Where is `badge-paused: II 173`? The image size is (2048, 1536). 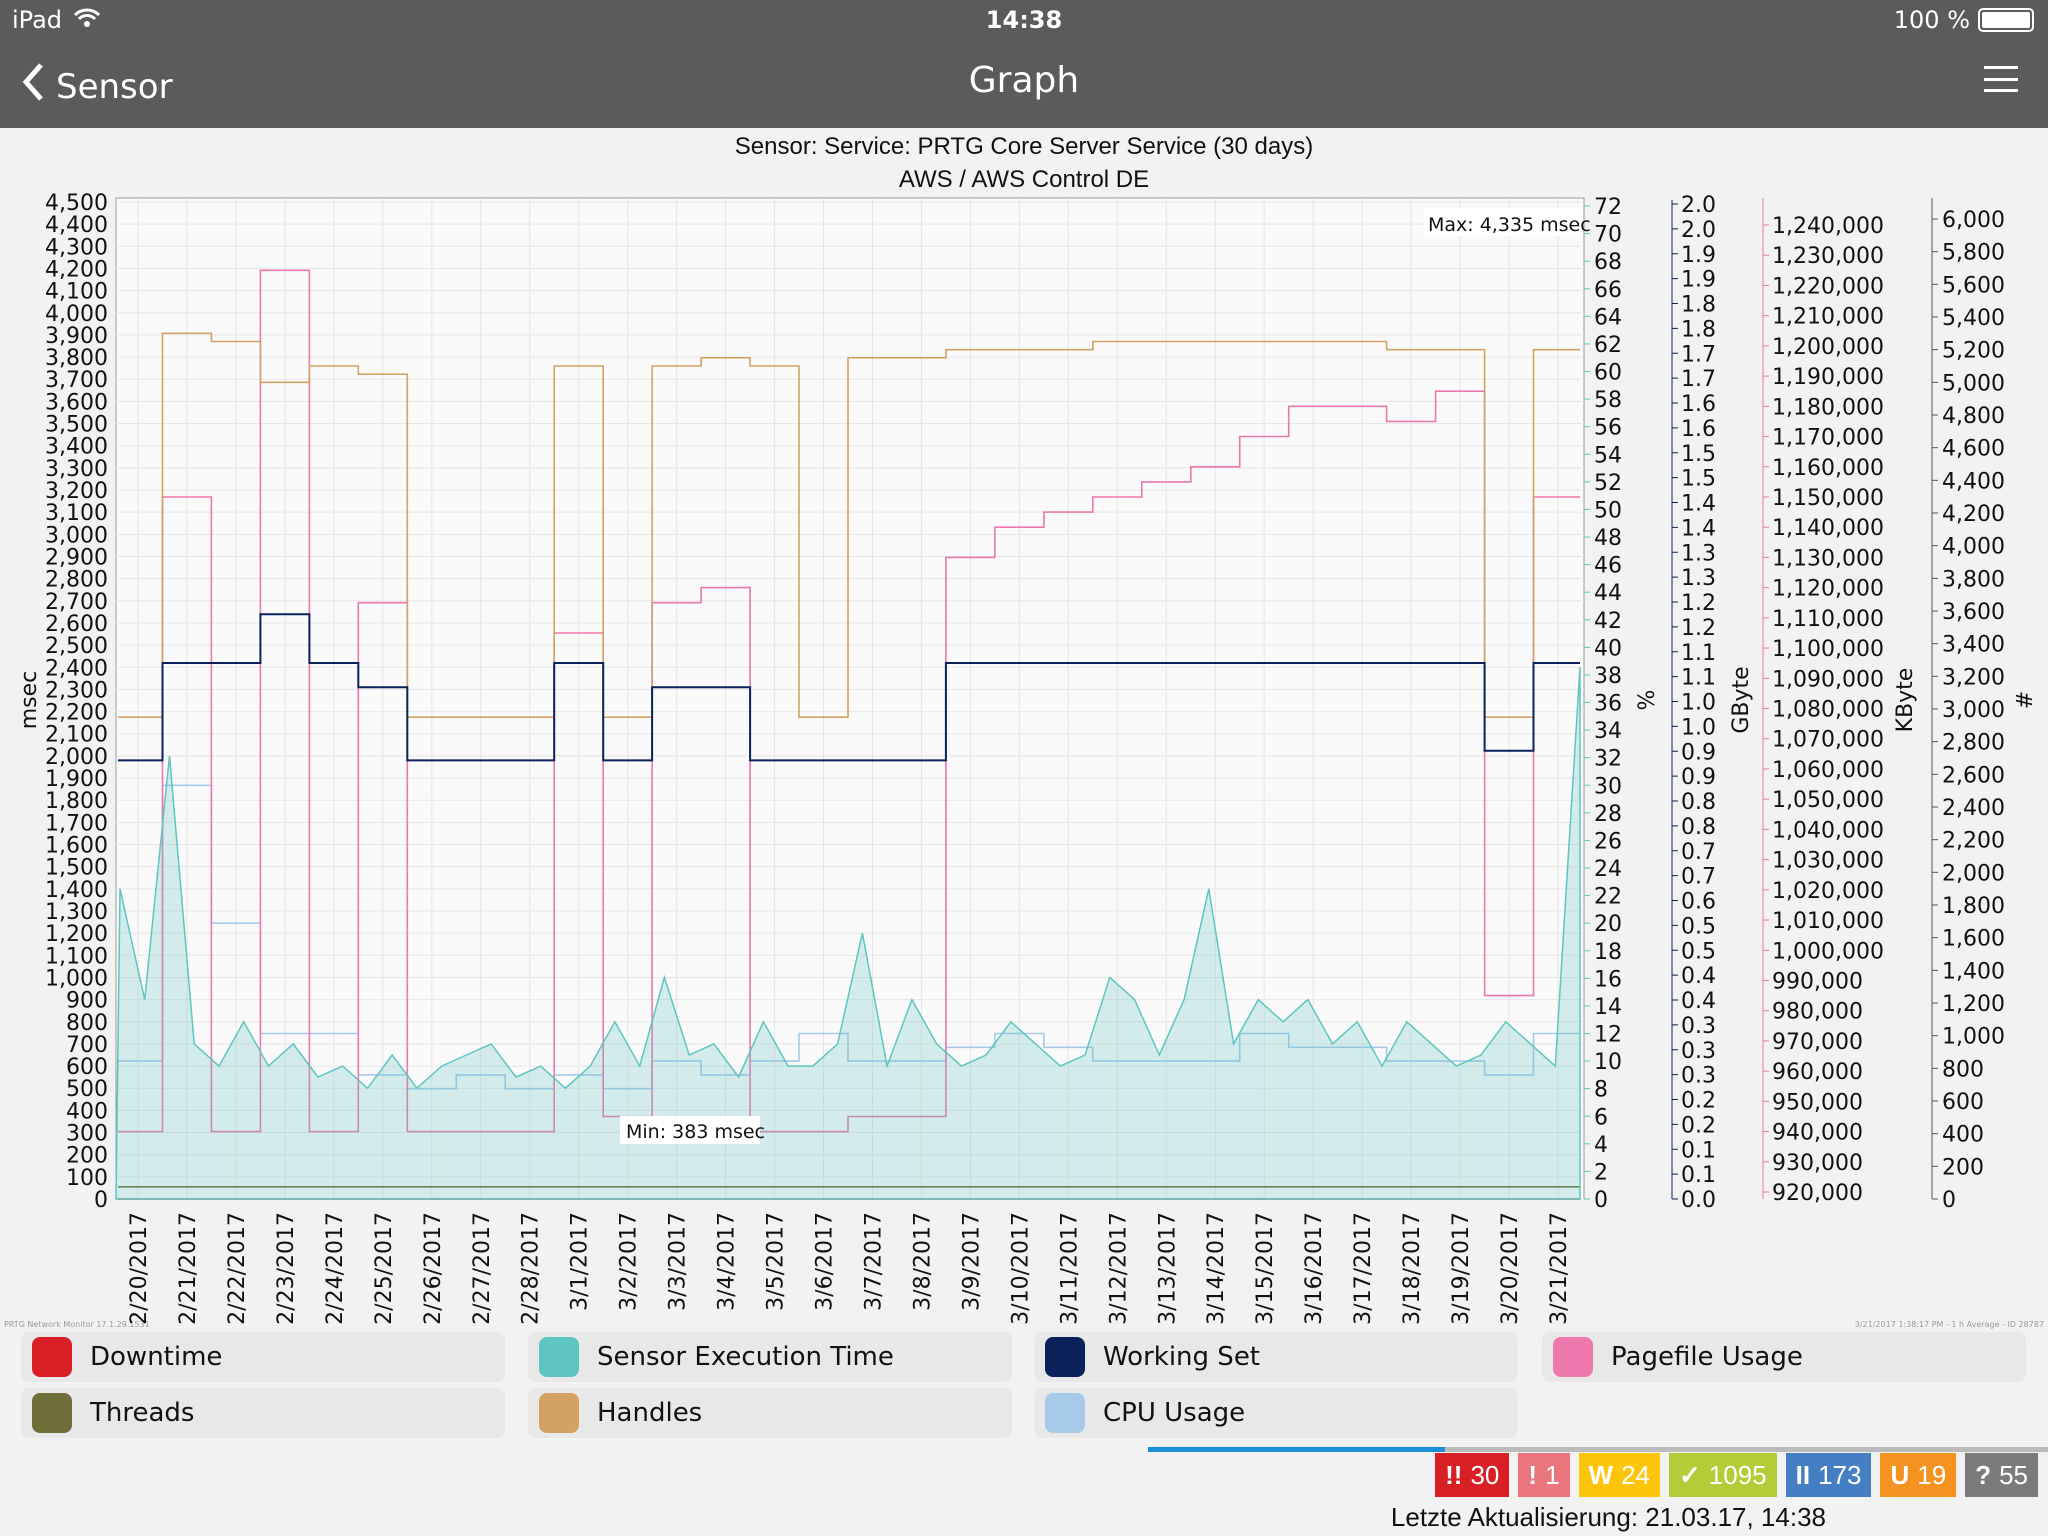
badge-paused: II 173 is located at coordinates (1828, 1475).